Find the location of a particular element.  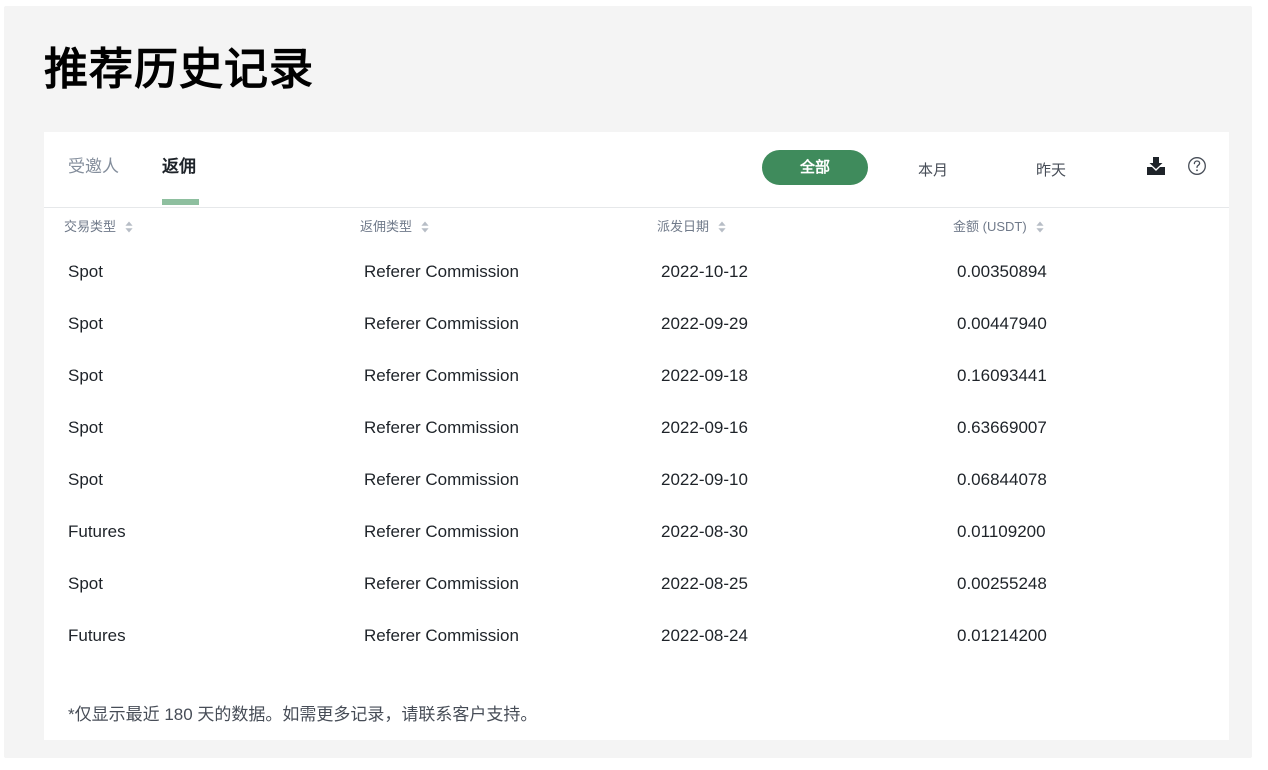

cell-date: 2022-09-10 is located at coordinates (704, 479).